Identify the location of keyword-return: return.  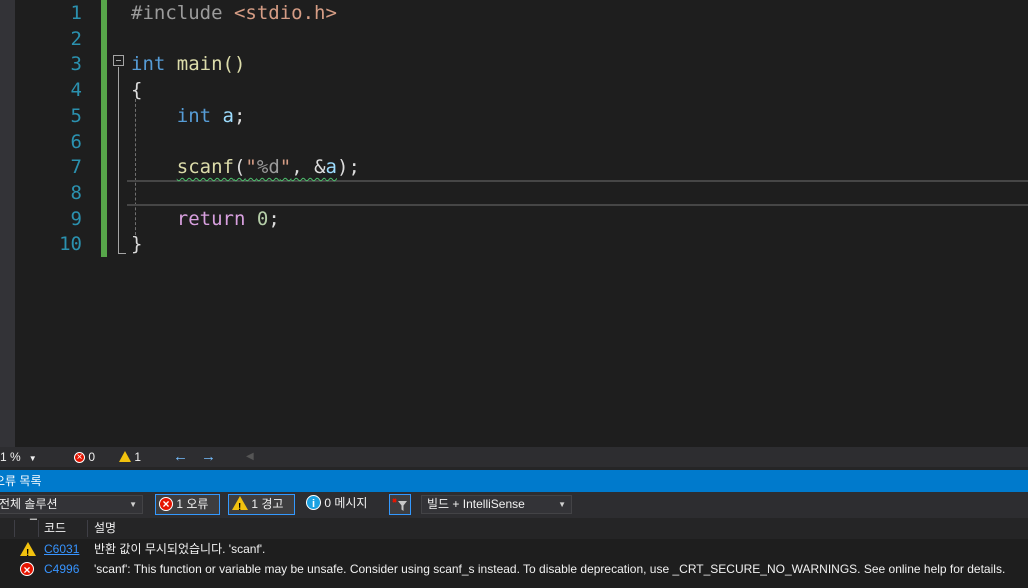
(211, 219).